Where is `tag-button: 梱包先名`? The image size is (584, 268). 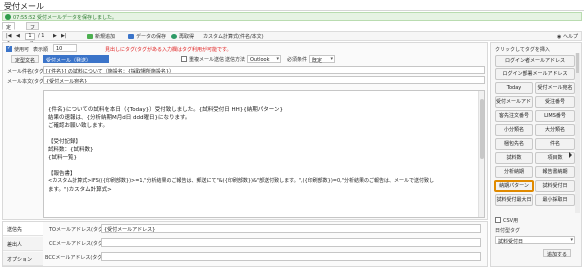
tag-button: 梱包先名 is located at coordinates (514, 144).